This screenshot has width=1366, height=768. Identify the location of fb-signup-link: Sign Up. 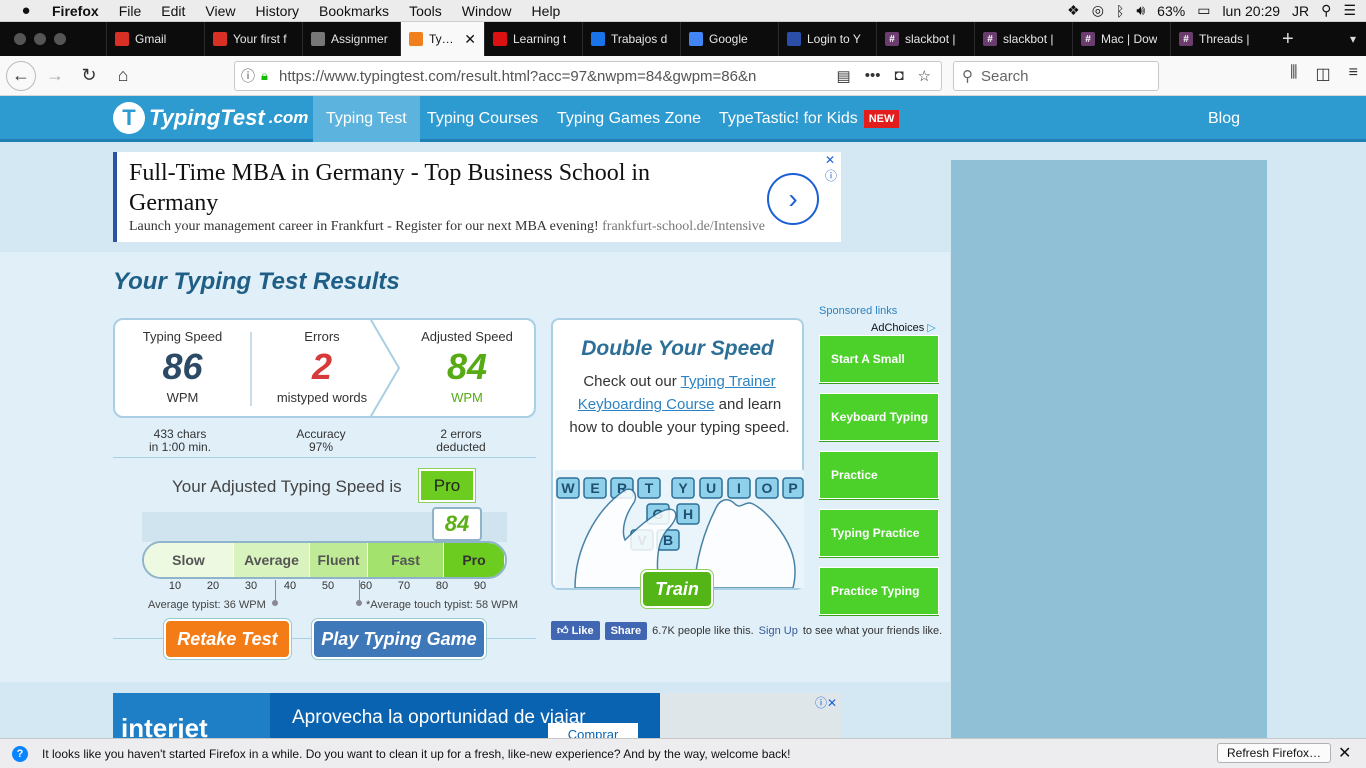
(778, 631).